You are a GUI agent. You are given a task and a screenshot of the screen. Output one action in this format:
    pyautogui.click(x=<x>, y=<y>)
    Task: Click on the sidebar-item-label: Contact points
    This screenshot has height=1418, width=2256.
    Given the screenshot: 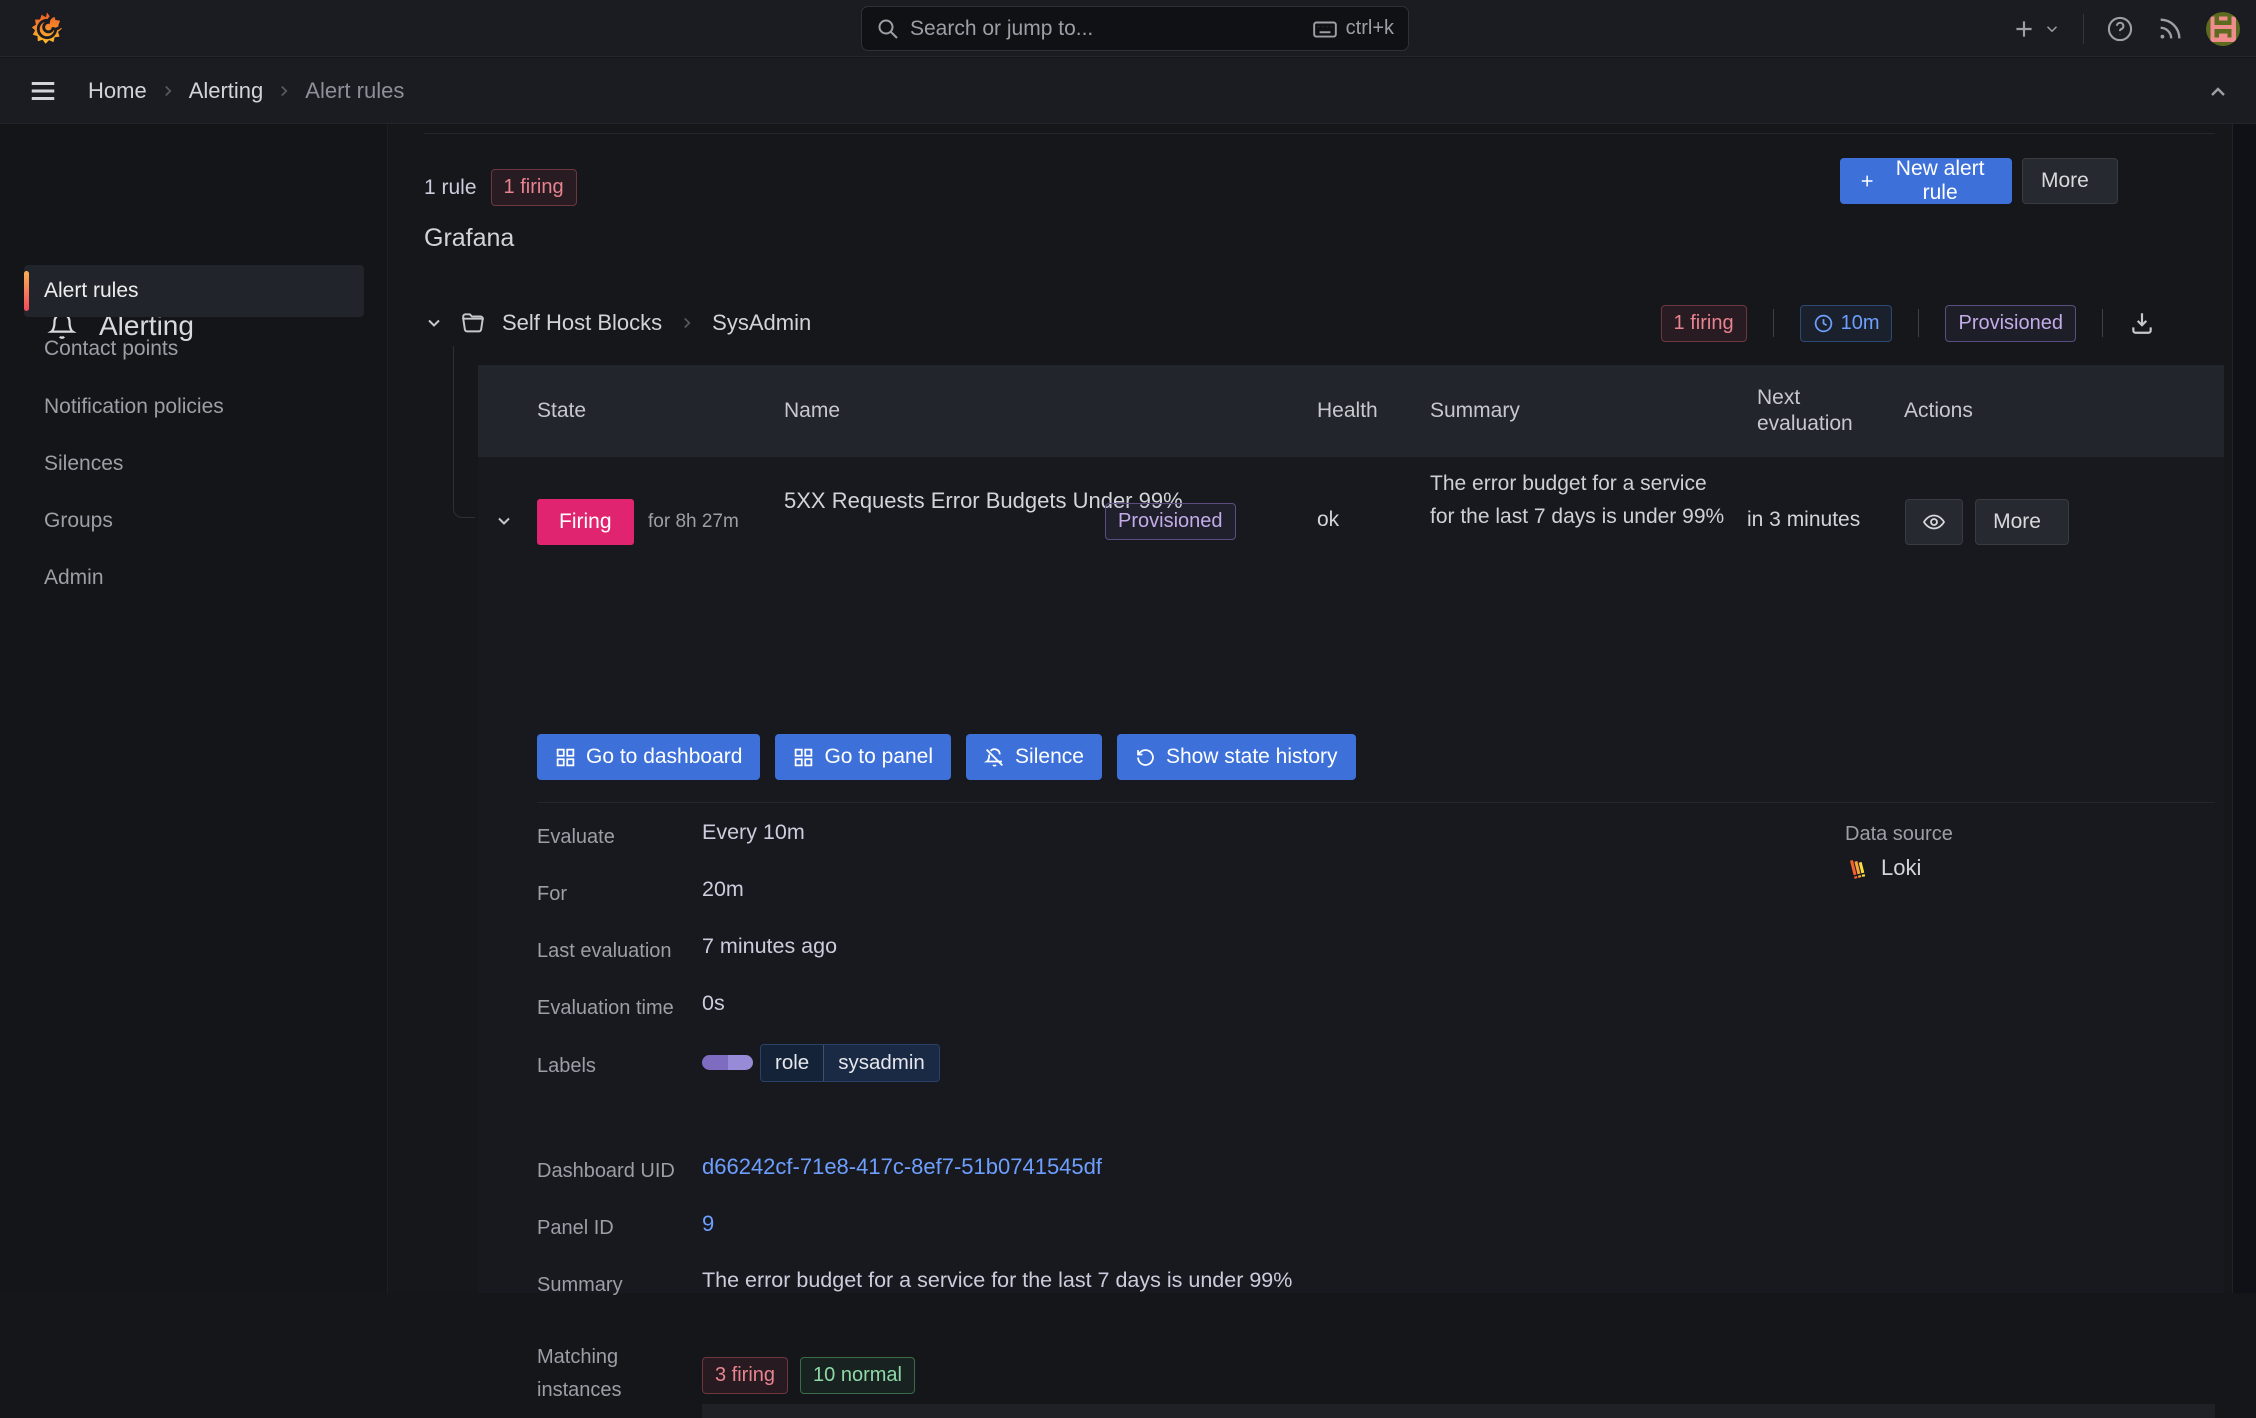 What is the action you would take?
    pyautogui.click(x=111, y=349)
    